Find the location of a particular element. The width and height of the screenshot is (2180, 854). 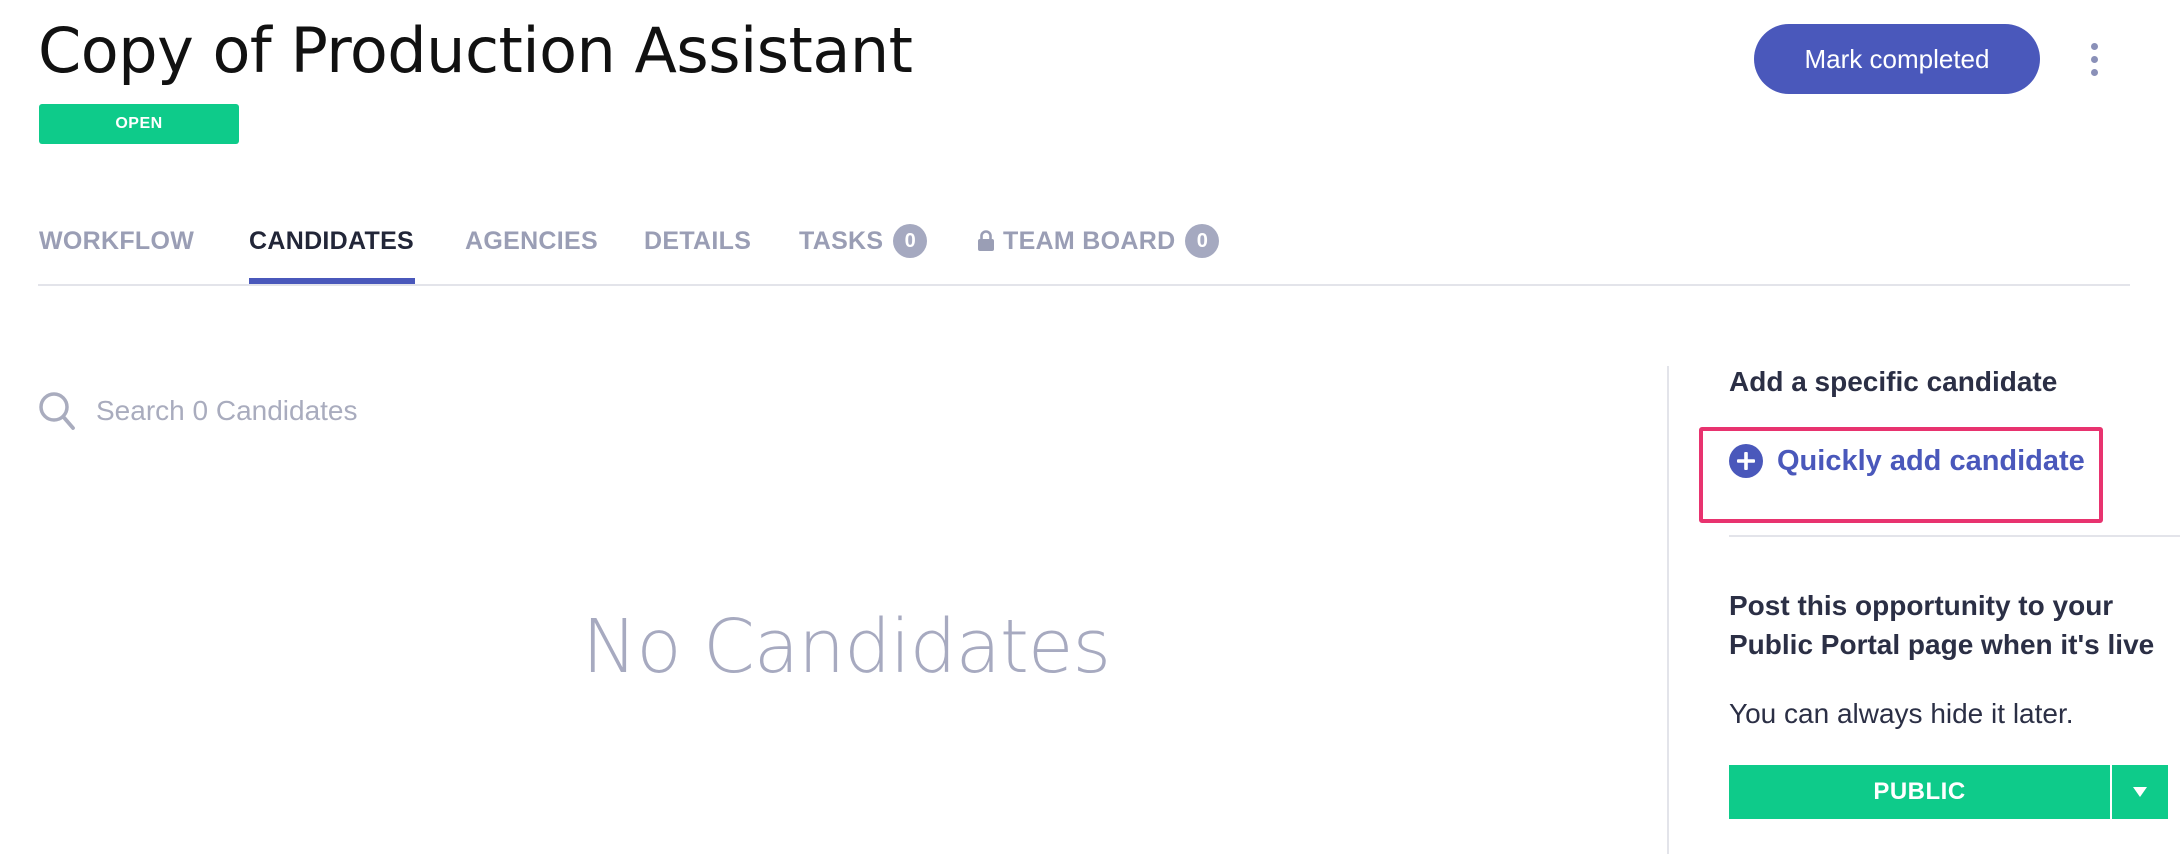

visibility-dropdown-toggle is located at coordinates (2140, 792).